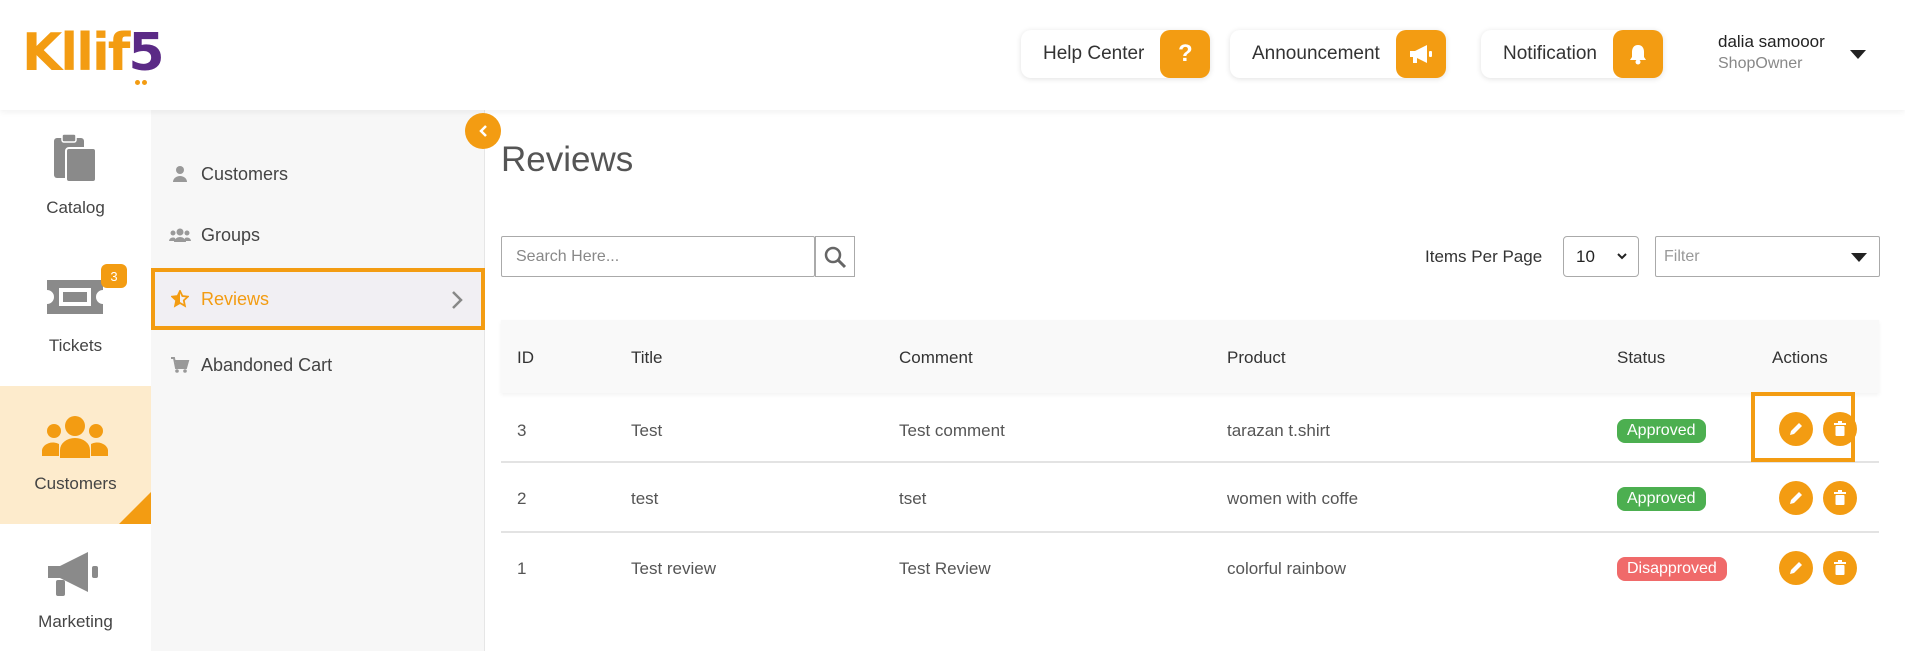 Image resolution: width=1905 pixels, height=651 pixels. Describe the element at coordinates (1682, 256) in the screenshot. I see `filter-placeholder: Filter` at that location.